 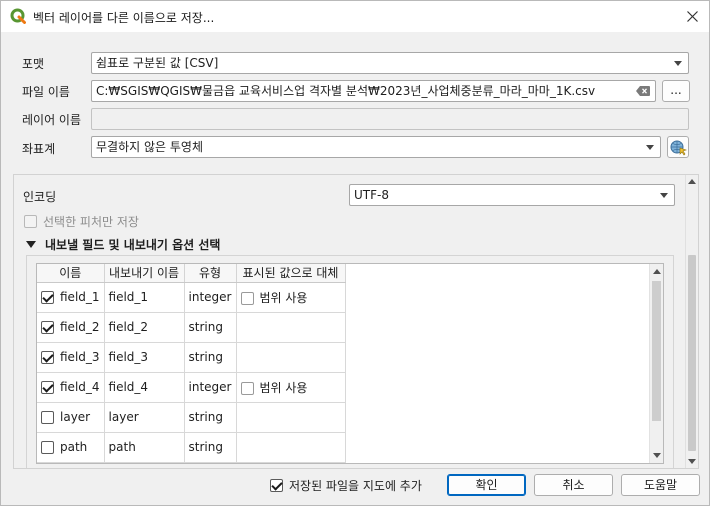 I want to click on field-name: field_2, so click(x=80, y=327).